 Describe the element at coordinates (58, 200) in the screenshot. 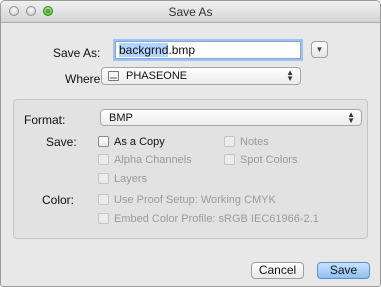

I see `color-options-label: Color:` at that location.